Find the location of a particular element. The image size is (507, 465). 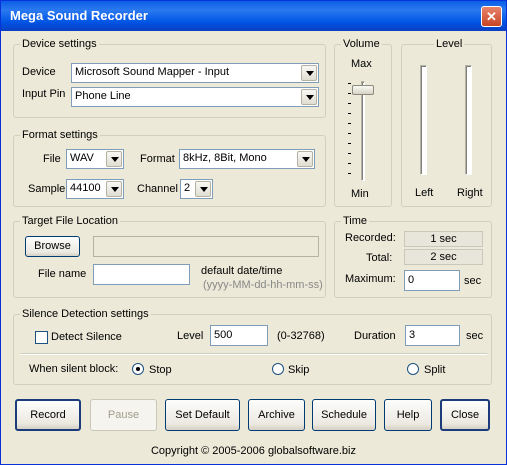

time-legend: Time is located at coordinates (355, 221).